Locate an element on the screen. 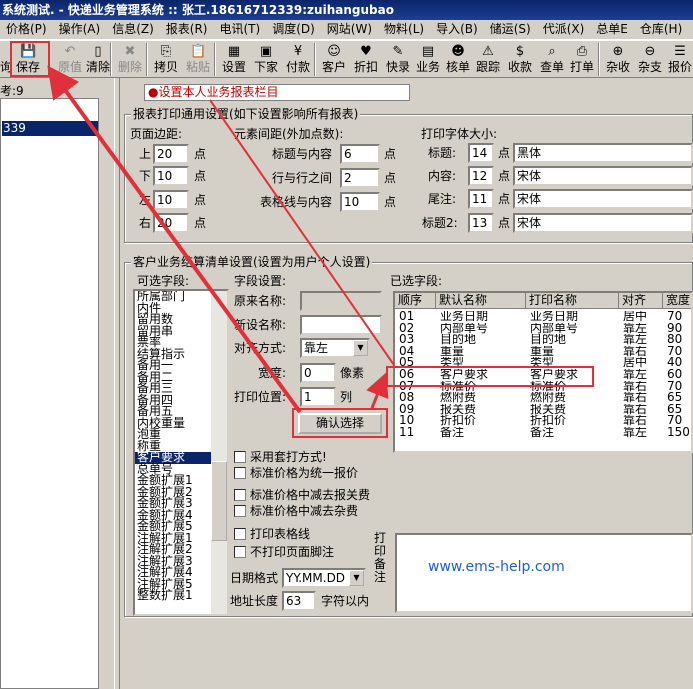  toolbar-misc-income-button: ⊕ 杂收 is located at coordinates (618, 59).